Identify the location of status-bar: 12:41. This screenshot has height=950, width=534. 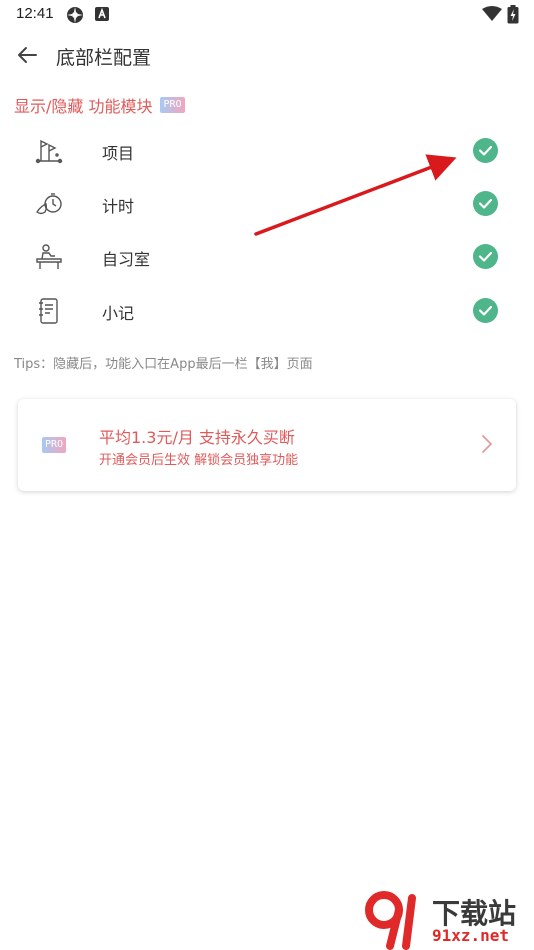
(267, 15).